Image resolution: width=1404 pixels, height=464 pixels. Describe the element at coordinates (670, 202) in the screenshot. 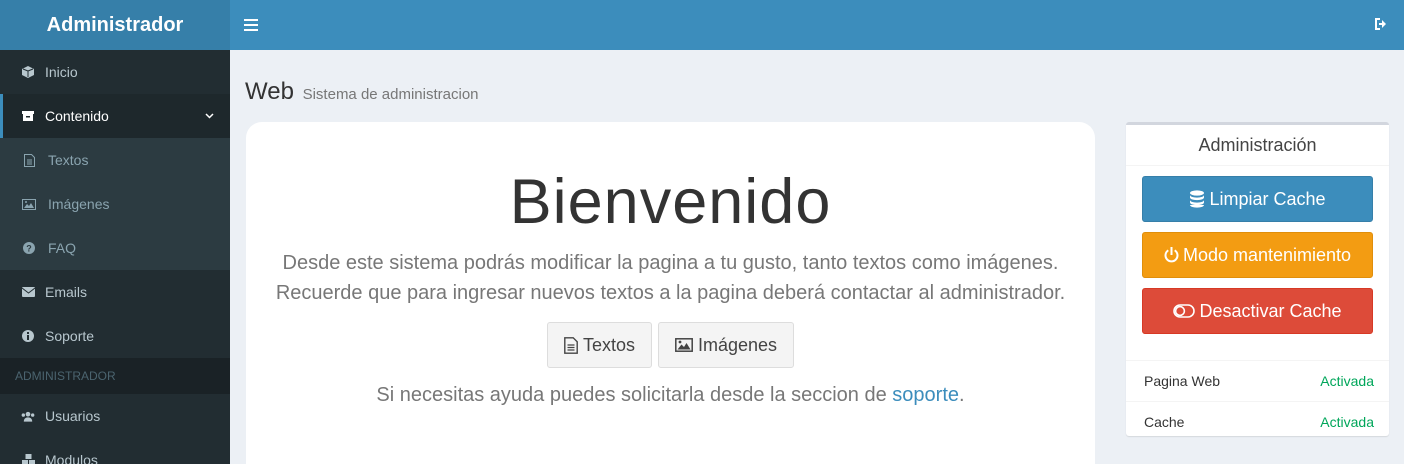

I see `welcome-heading: Bienvenido` at that location.